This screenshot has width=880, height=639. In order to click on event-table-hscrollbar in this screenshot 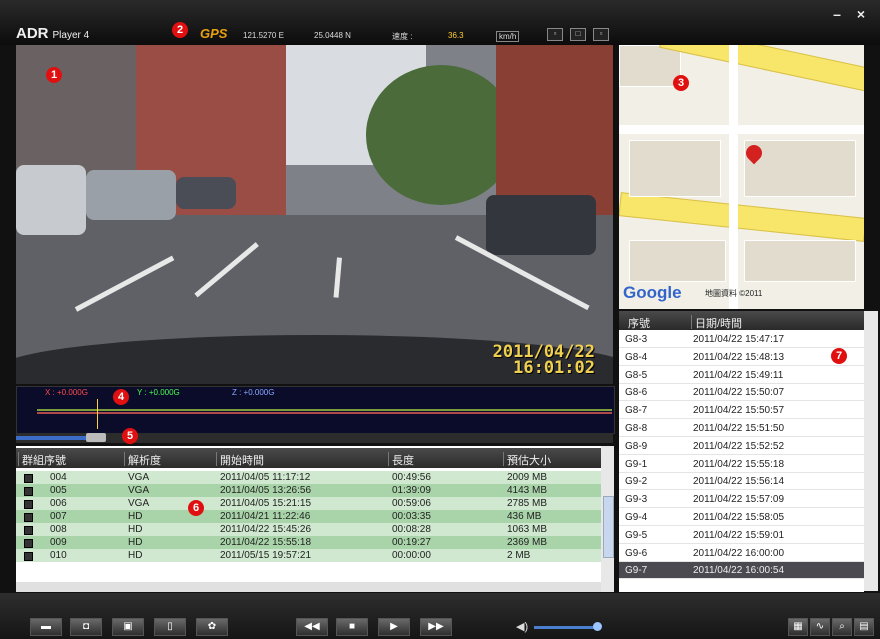, I will do `click(308, 587)`.